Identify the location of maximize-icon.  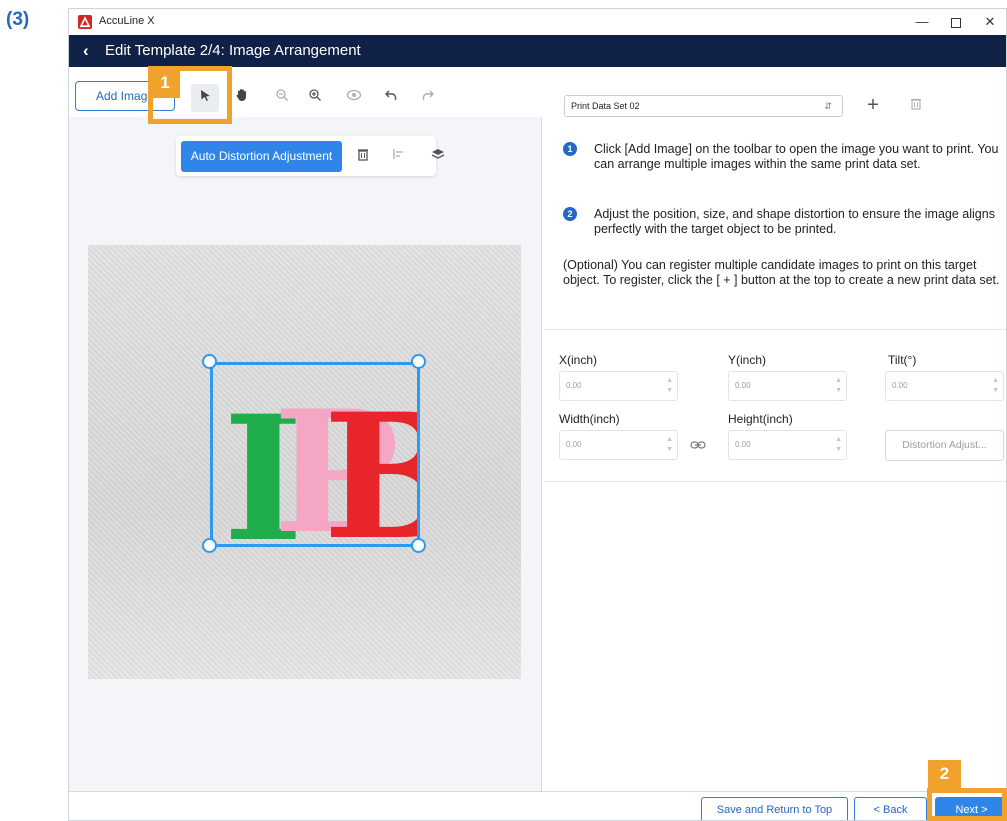
(956, 22).